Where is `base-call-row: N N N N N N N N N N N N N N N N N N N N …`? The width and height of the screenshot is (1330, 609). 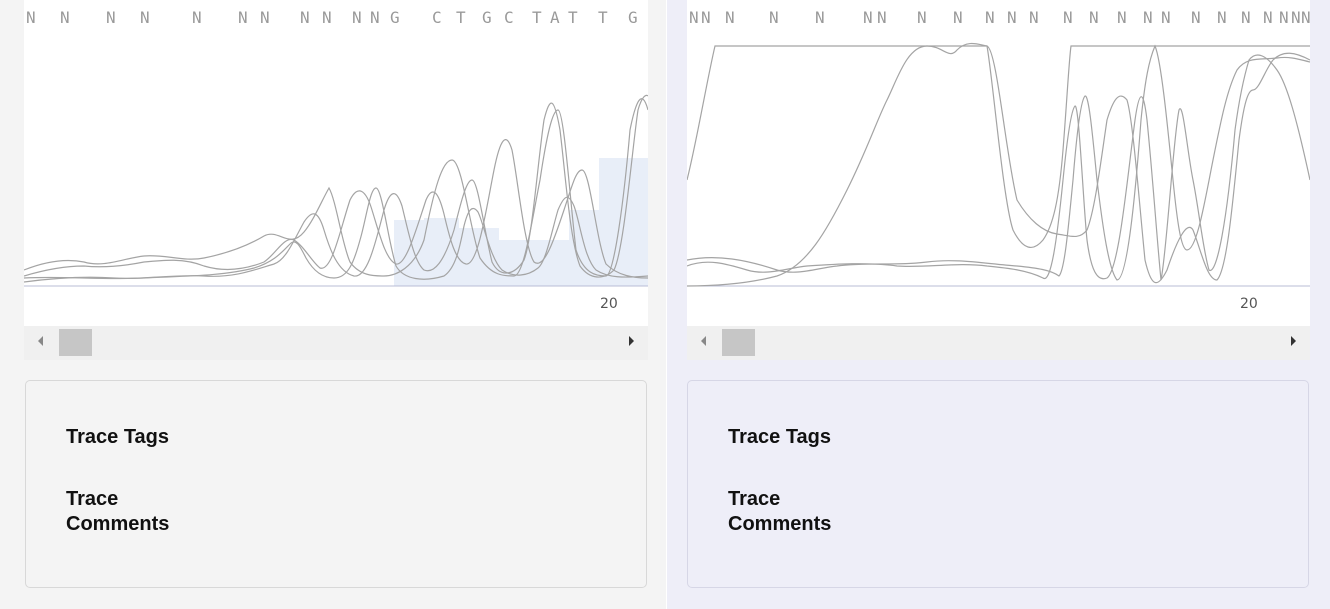
base-call-row: N N N N N N N N N N N N N N N N N N N N … is located at coordinates (998, 19).